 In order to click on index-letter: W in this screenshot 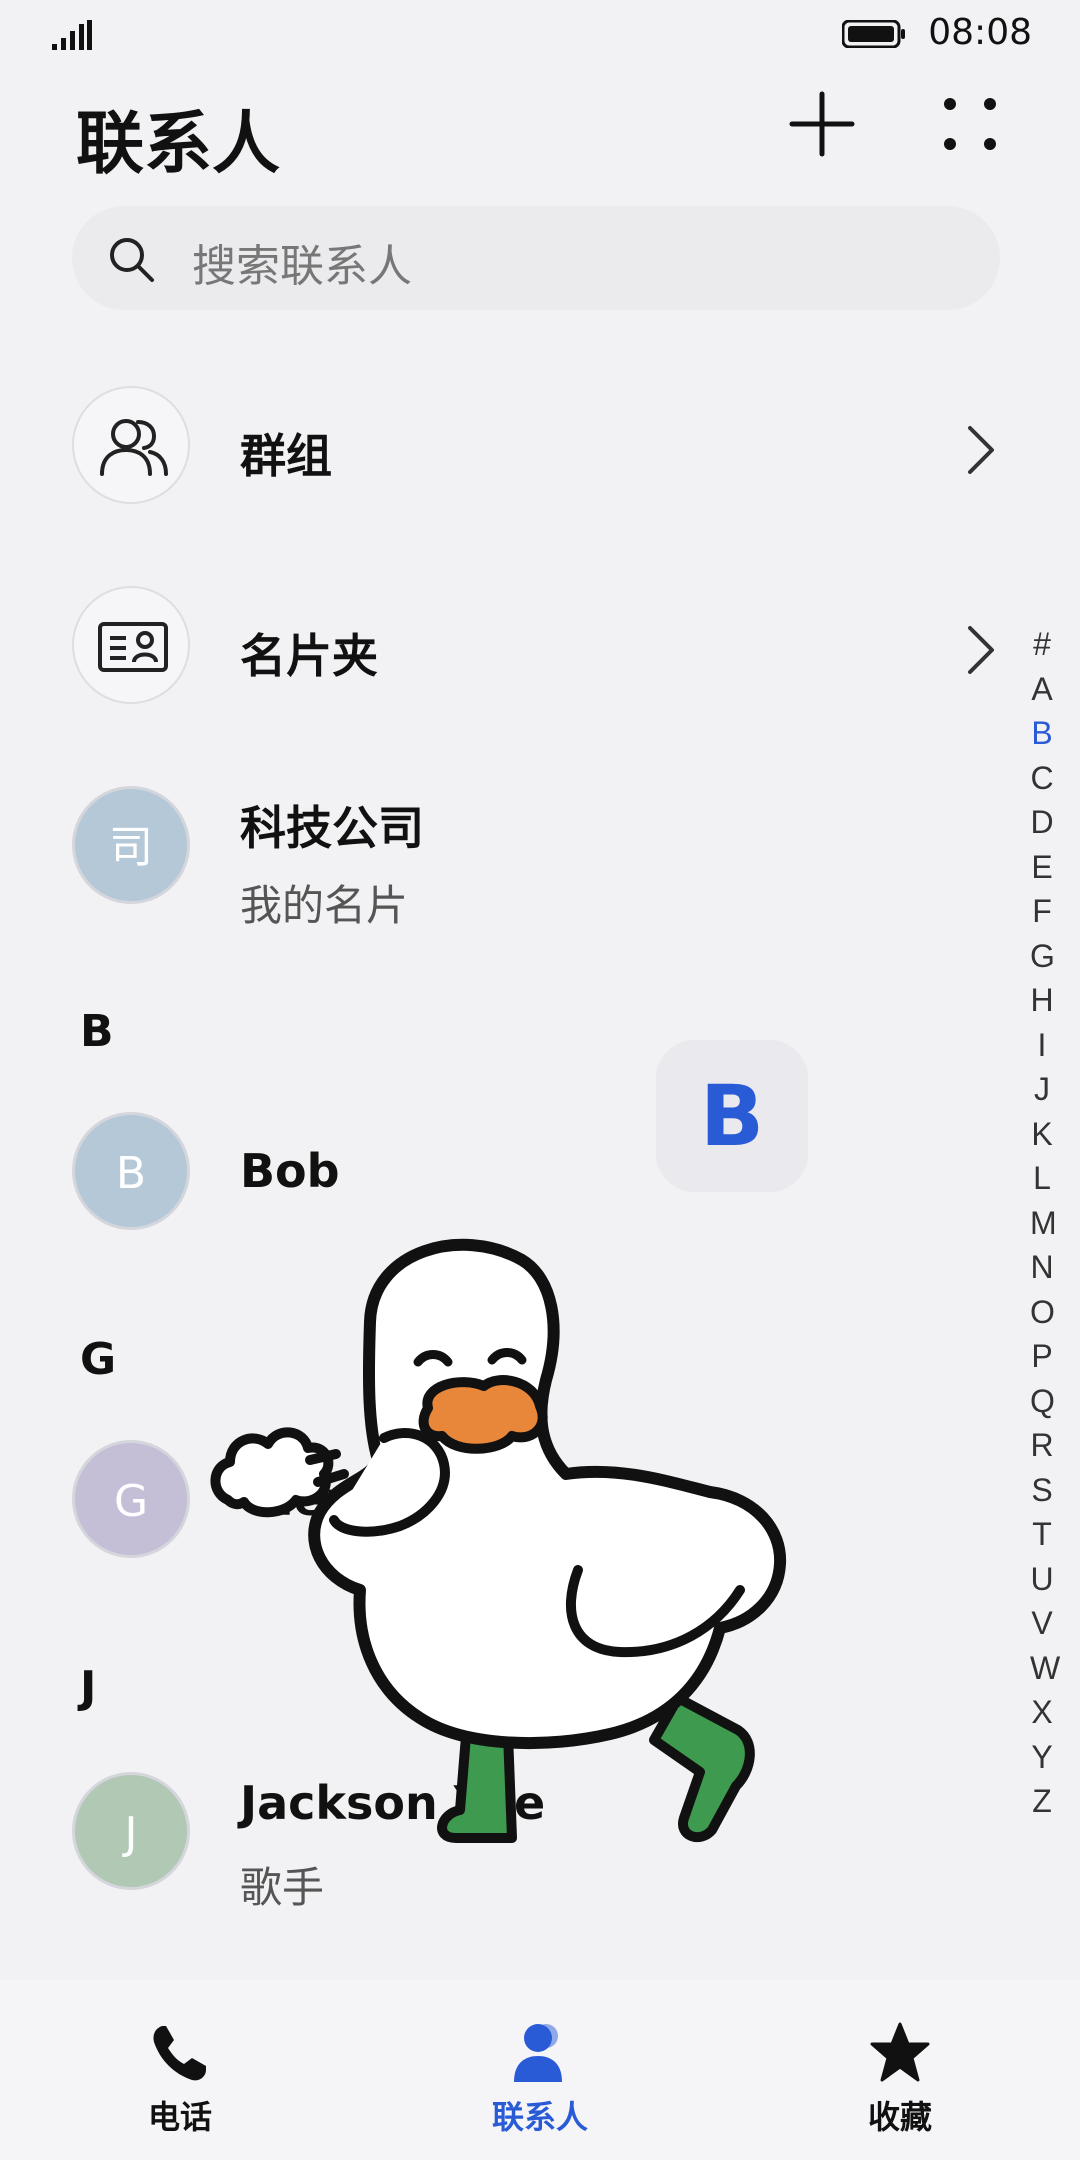, I will do `click(1045, 1668)`.